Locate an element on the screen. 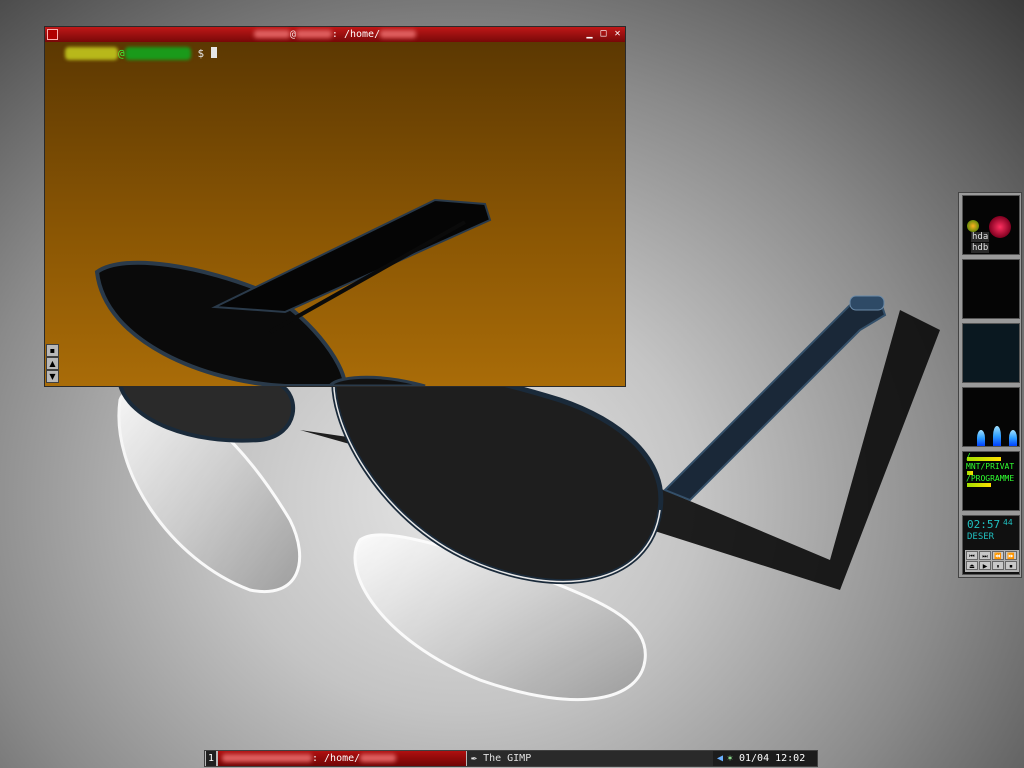  system-tray: ◀ ✶ 01/04 12:02 is located at coordinates (765, 758).